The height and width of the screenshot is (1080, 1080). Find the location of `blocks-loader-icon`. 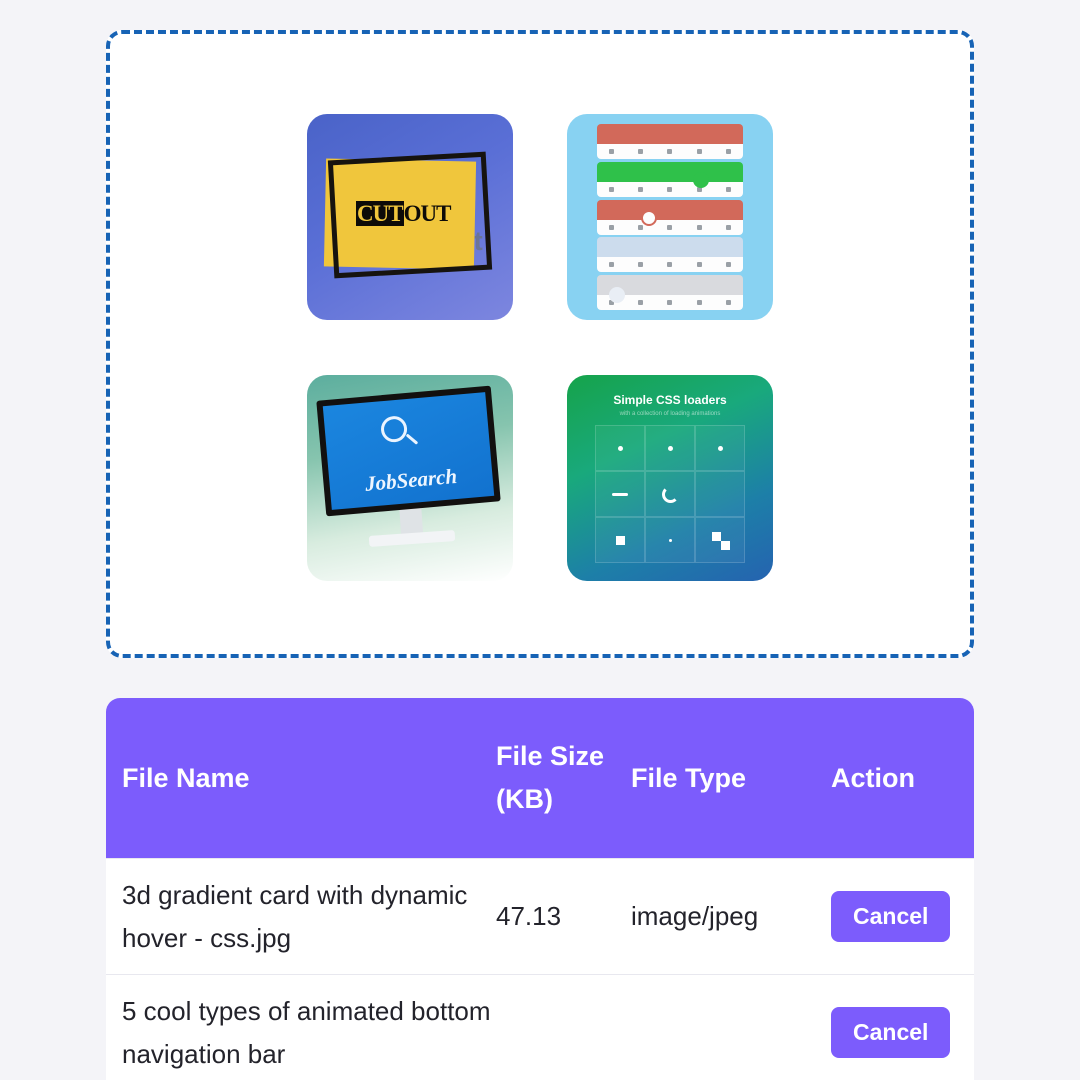

blocks-loader-icon is located at coordinates (721, 541).